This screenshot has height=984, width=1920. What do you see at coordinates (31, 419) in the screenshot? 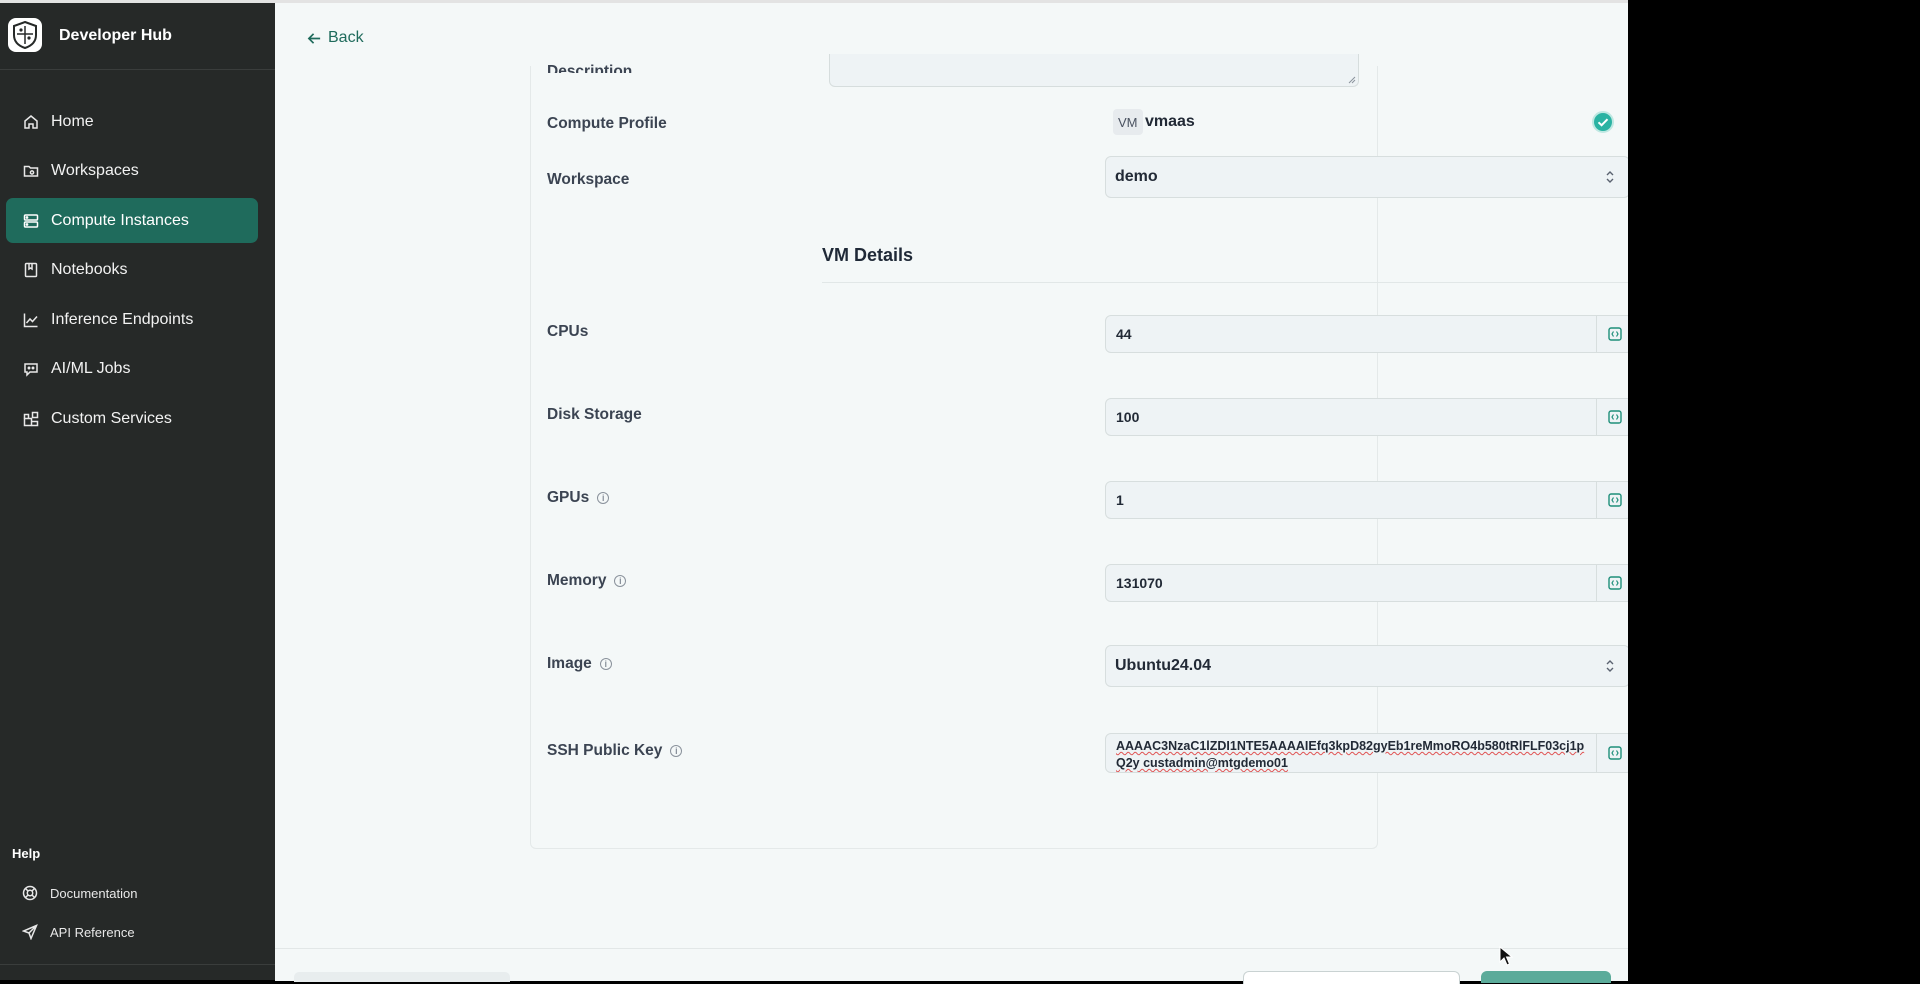
I see `blocks-icon` at bounding box center [31, 419].